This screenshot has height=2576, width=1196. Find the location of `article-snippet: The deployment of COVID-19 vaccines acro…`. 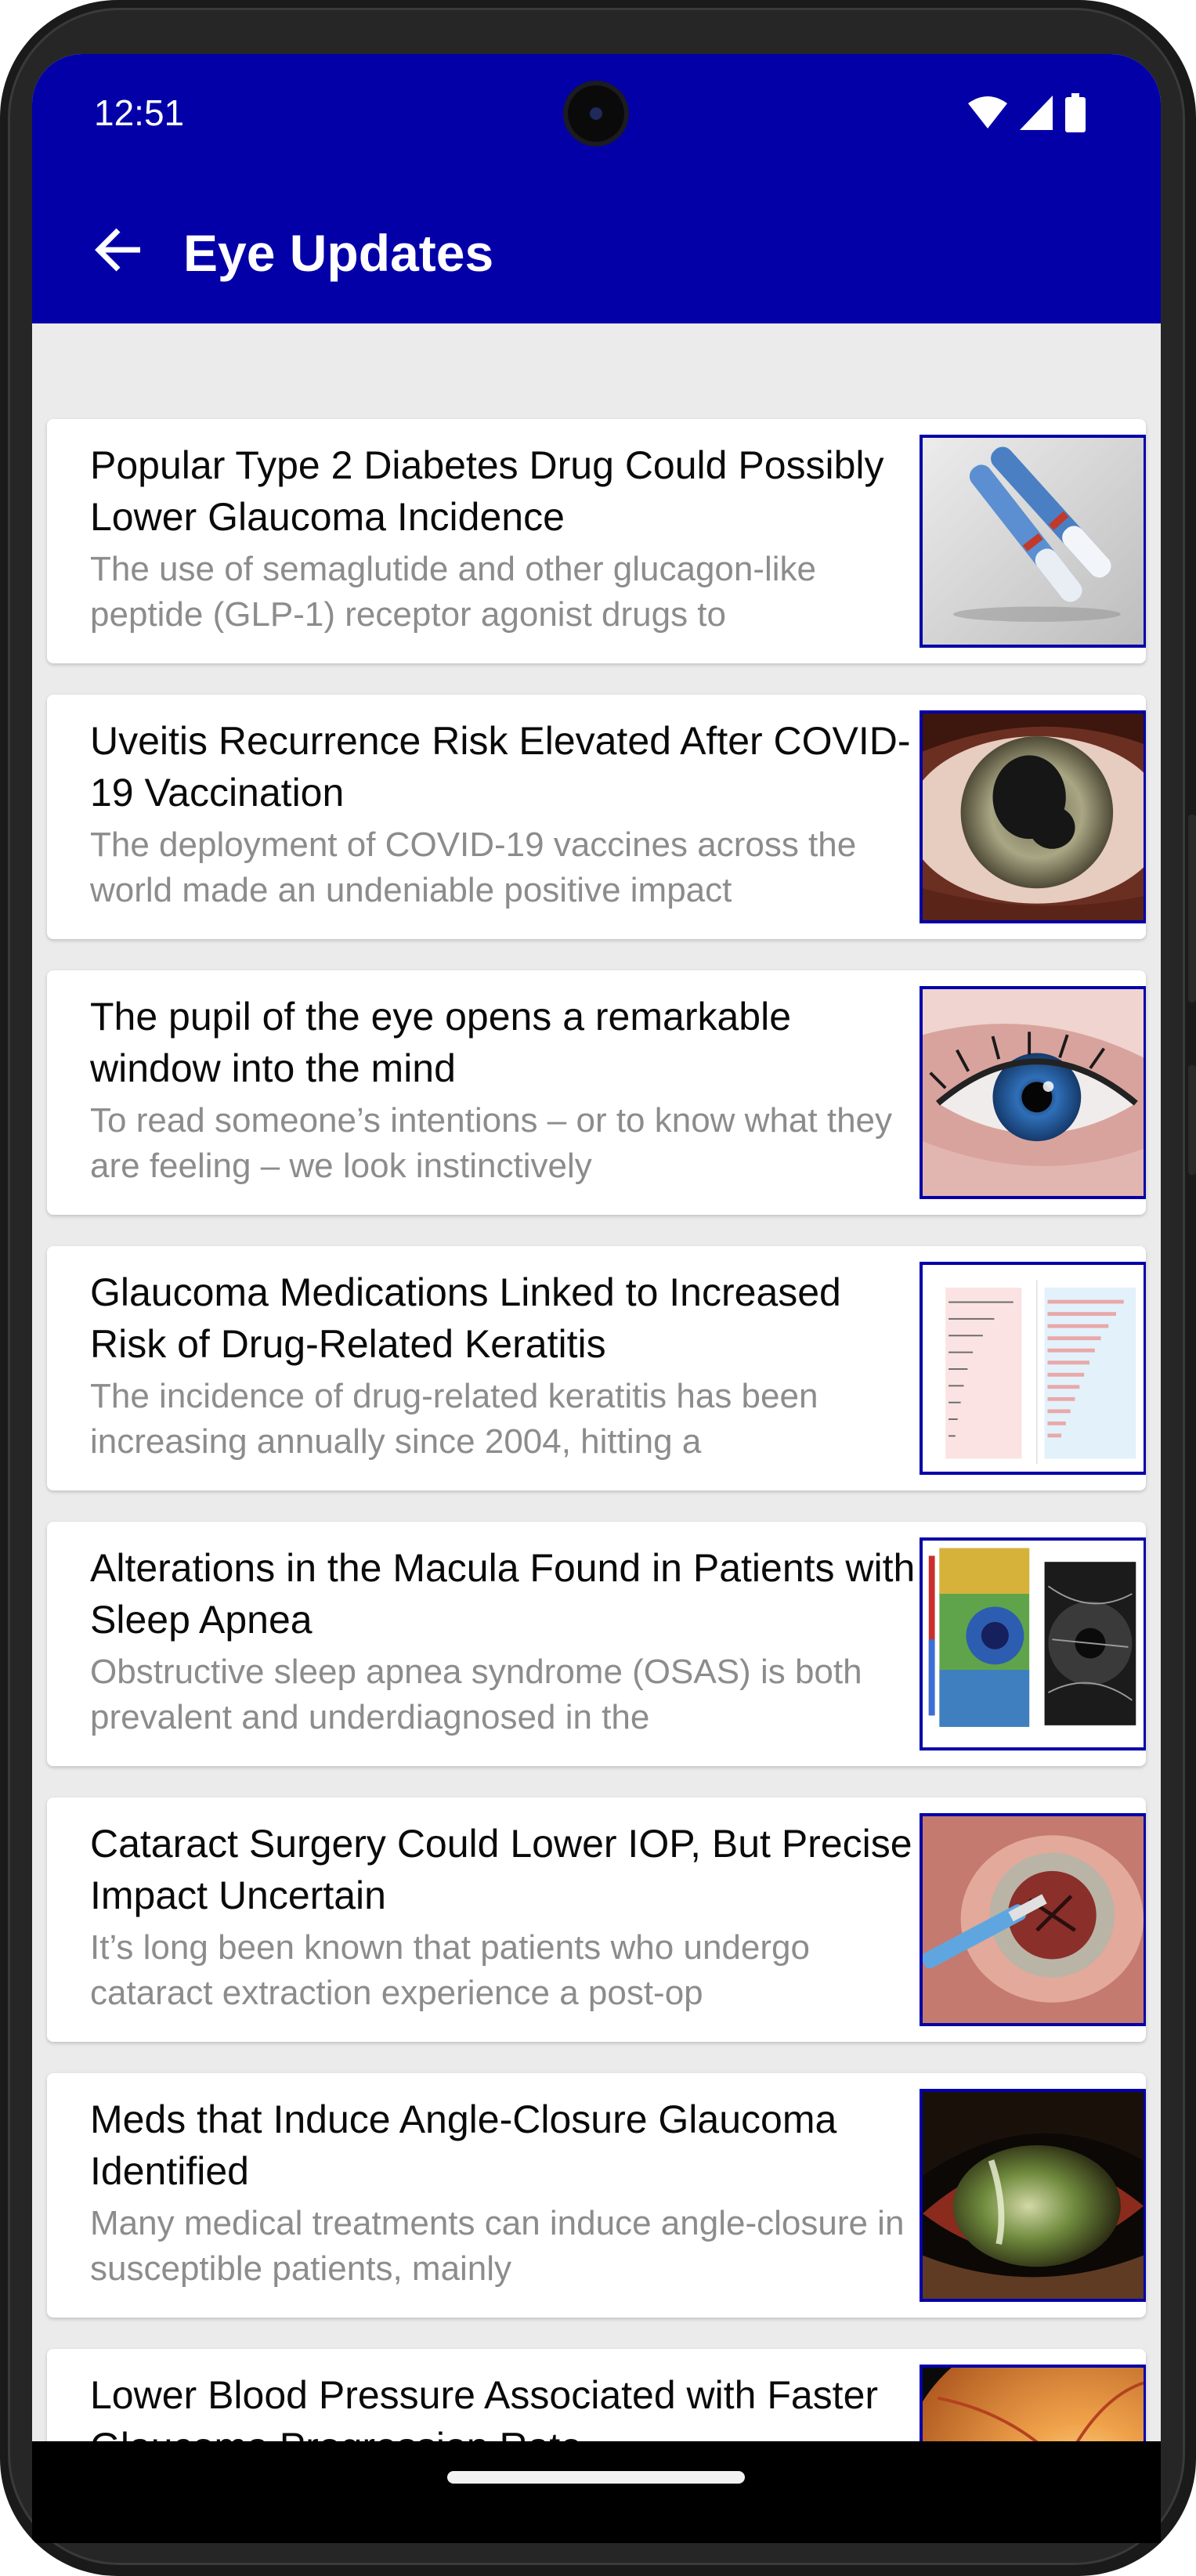

article-snippet: The deployment of COVID-19 vaccines acro… is located at coordinates (473, 867).